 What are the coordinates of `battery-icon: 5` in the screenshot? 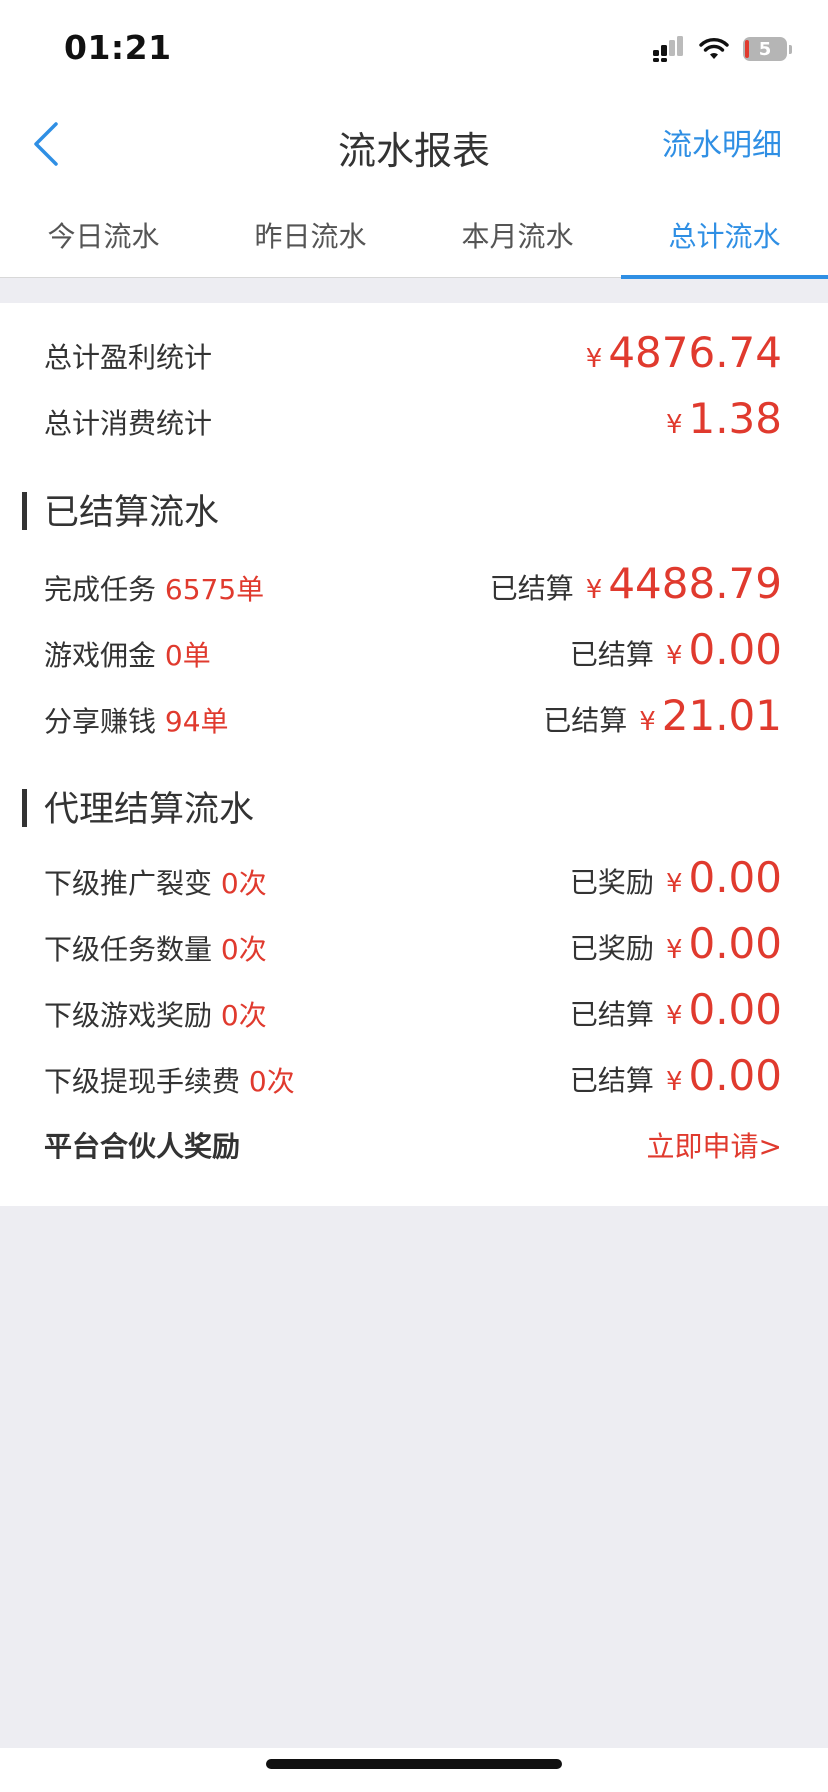 It's located at (765, 49).